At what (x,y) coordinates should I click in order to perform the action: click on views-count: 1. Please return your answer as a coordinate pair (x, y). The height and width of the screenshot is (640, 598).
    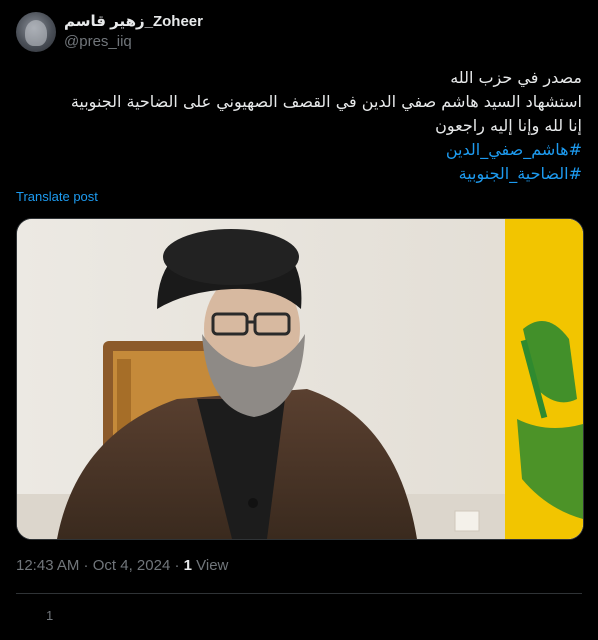
    Looking at the image, I should click on (187, 565).